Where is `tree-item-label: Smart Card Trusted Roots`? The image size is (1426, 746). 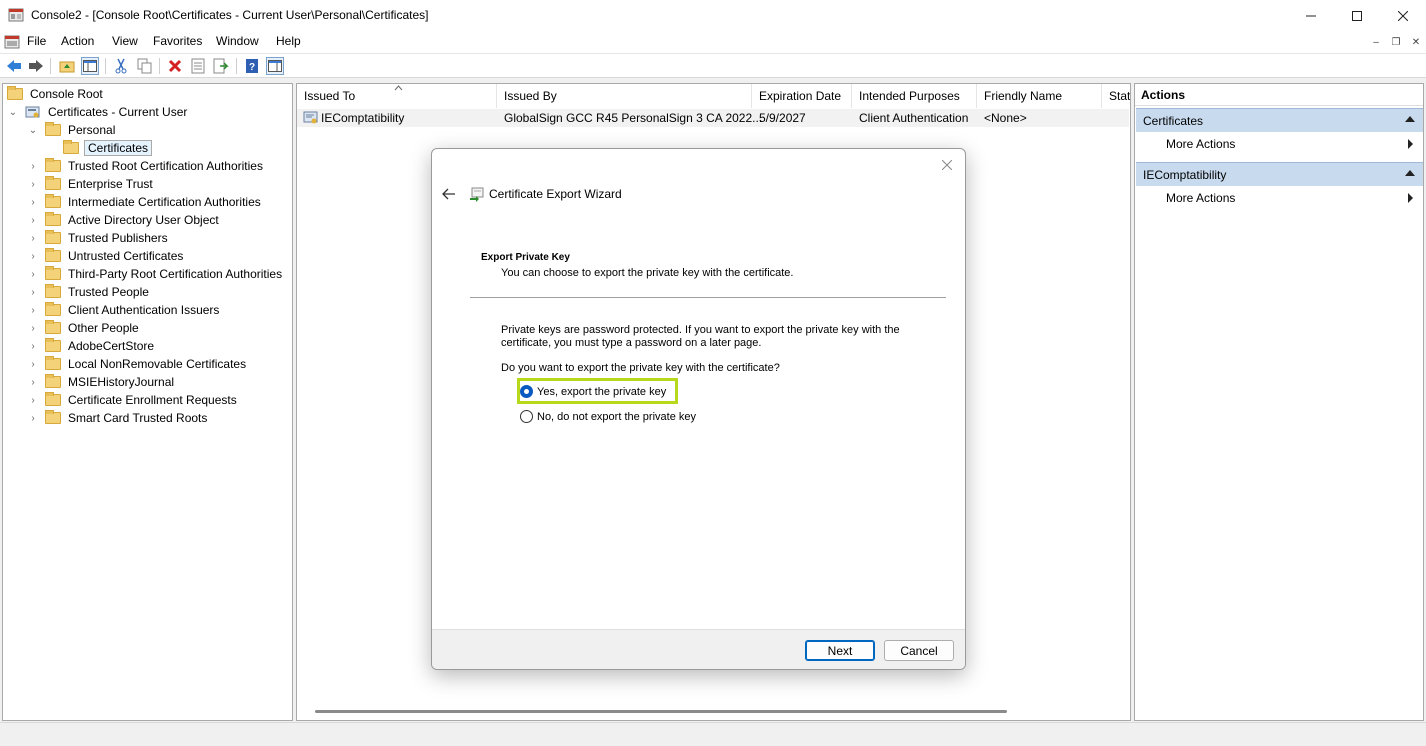 tree-item-label: Smart Card Trusted Roots is located at coordinates (138, 418).